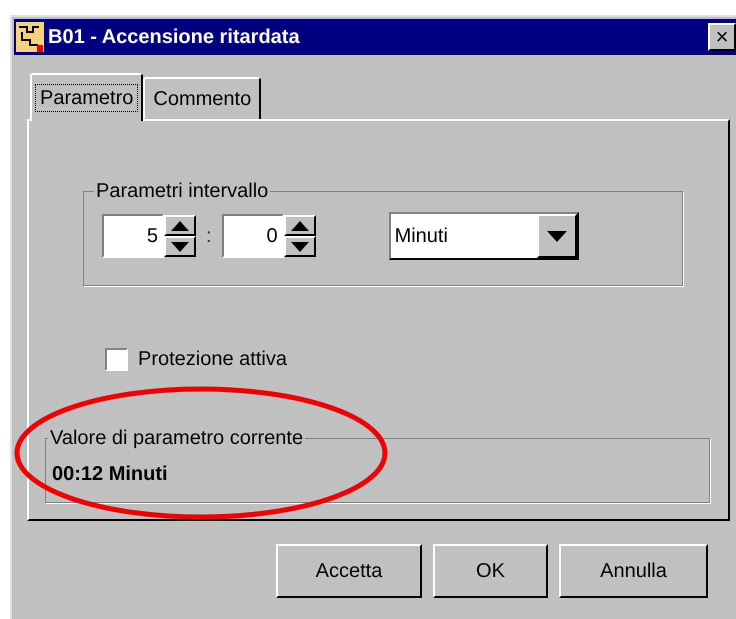 This screenshot has height=619, width=736. Describe the element at coordinates (30, 37) in the screenshot. I see `circuit-icon` at that location.